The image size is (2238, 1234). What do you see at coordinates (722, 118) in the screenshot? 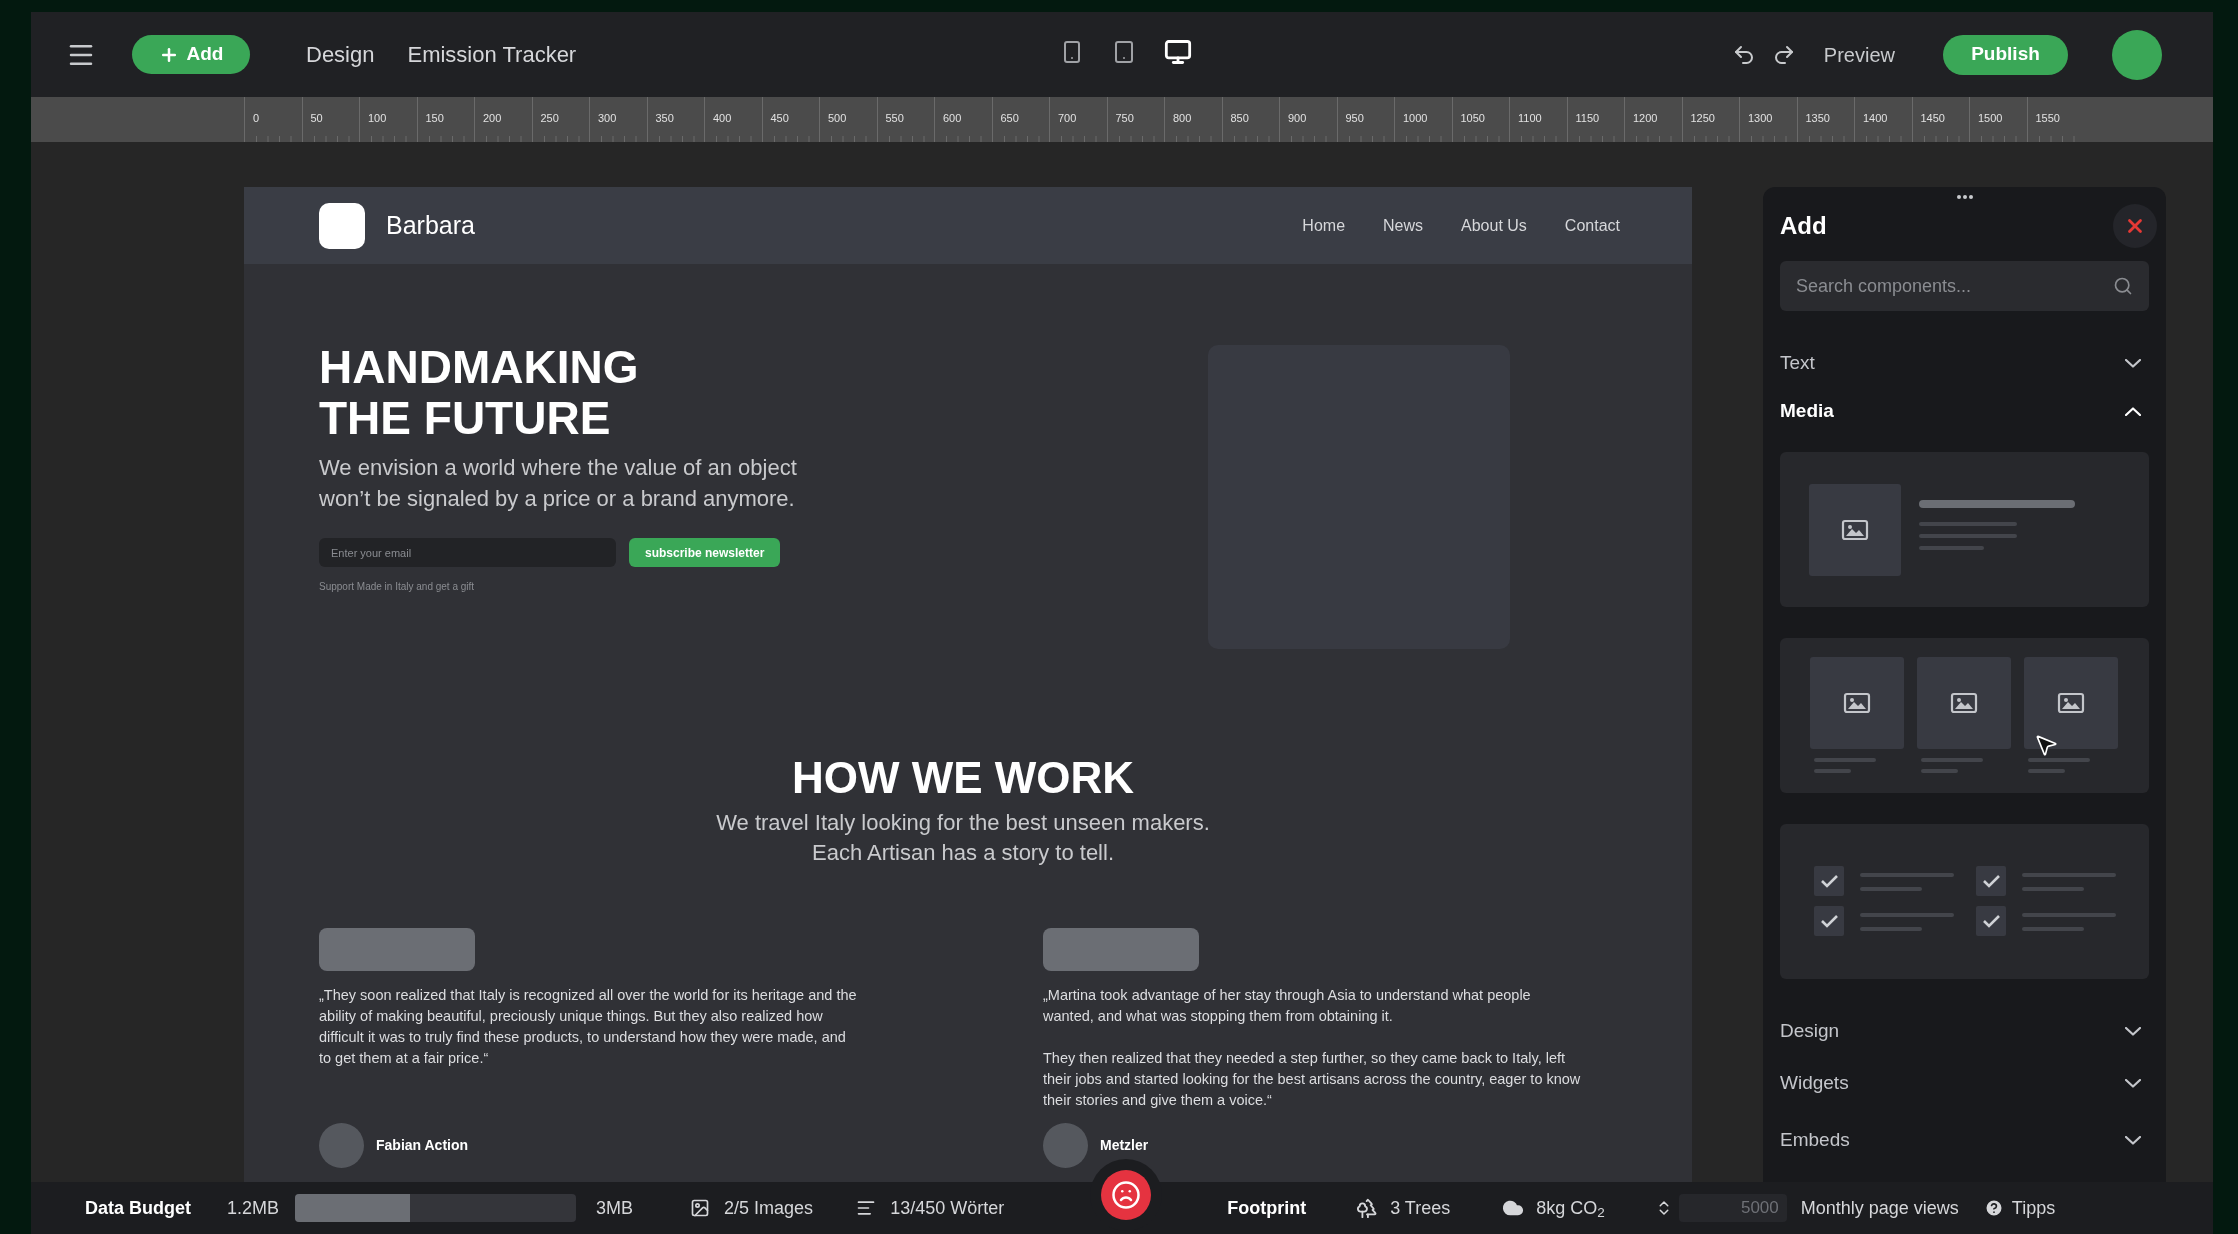
I see `ruler-label: 400` at bounding box center [722, 118].